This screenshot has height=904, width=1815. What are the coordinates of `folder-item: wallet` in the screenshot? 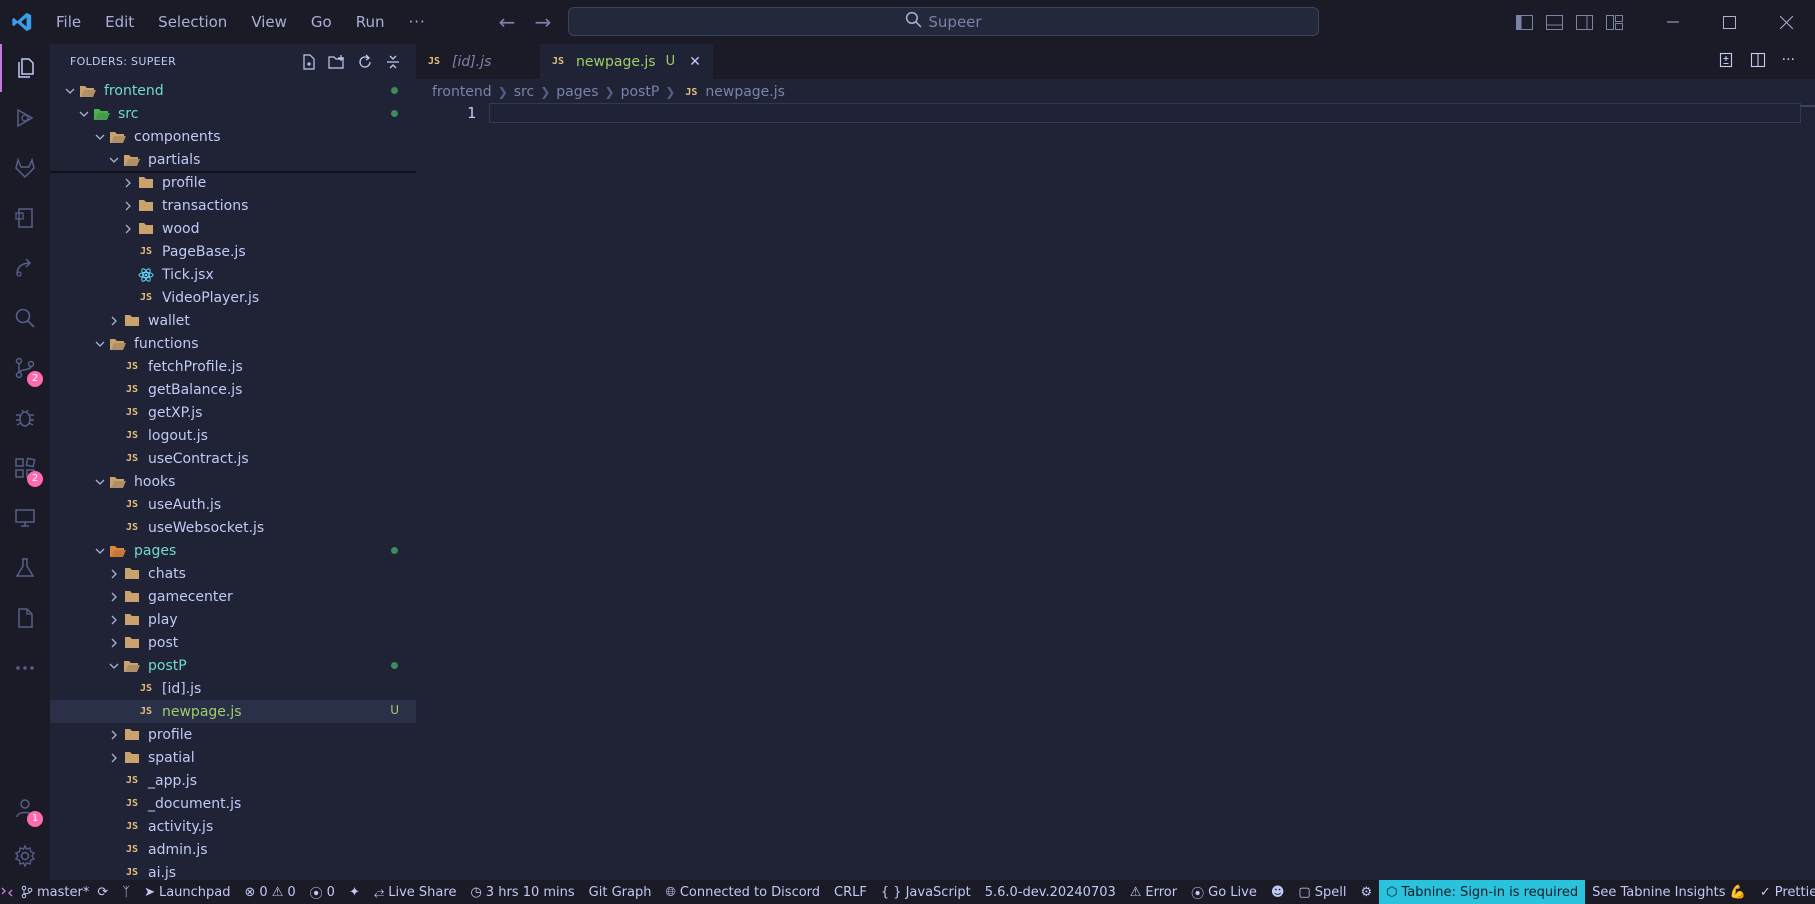 It's located at (233, 320).